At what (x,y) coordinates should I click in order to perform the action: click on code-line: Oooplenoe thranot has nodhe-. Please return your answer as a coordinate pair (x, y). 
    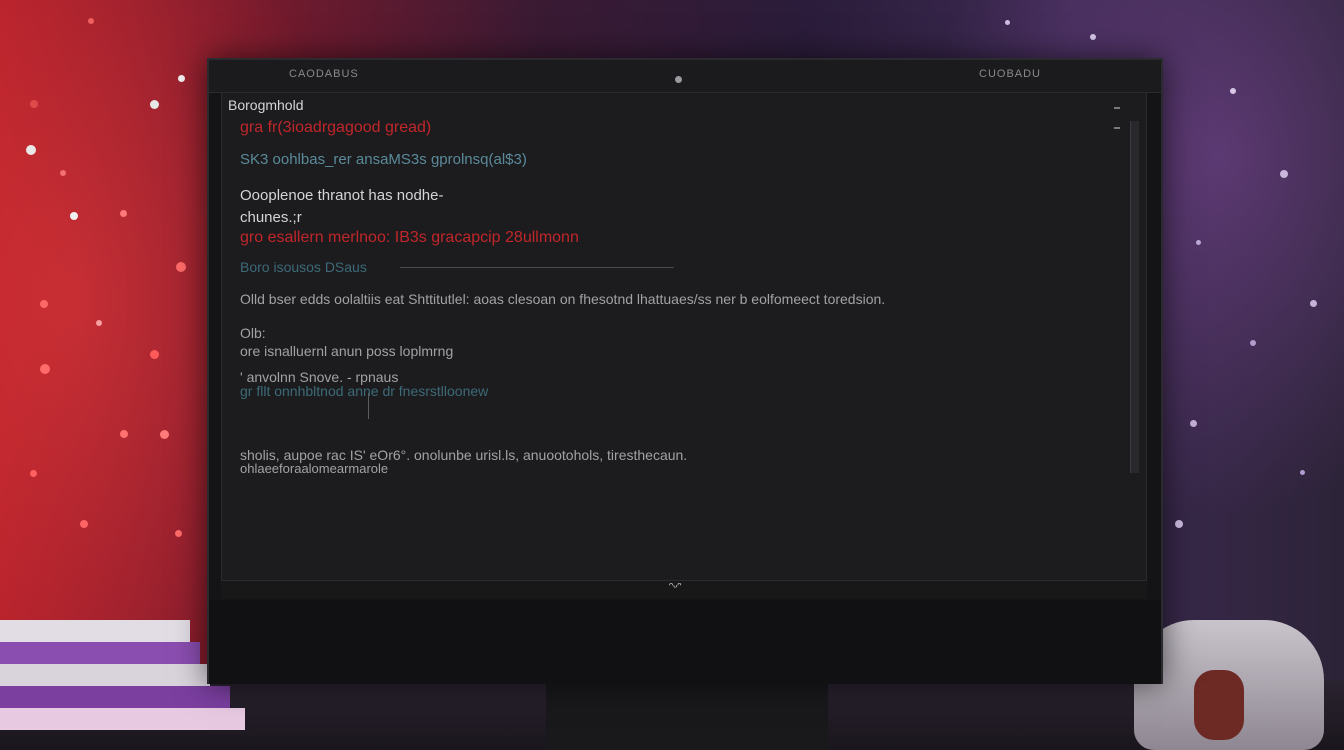
    Looking at the image, I should click on (342, 195).